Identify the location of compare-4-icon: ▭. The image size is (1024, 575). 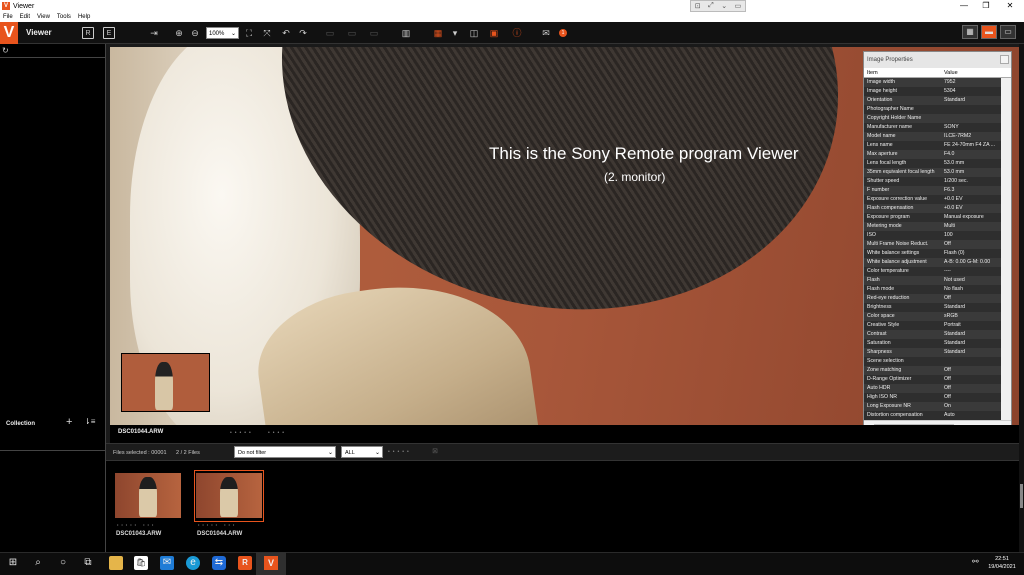
(374, 33).